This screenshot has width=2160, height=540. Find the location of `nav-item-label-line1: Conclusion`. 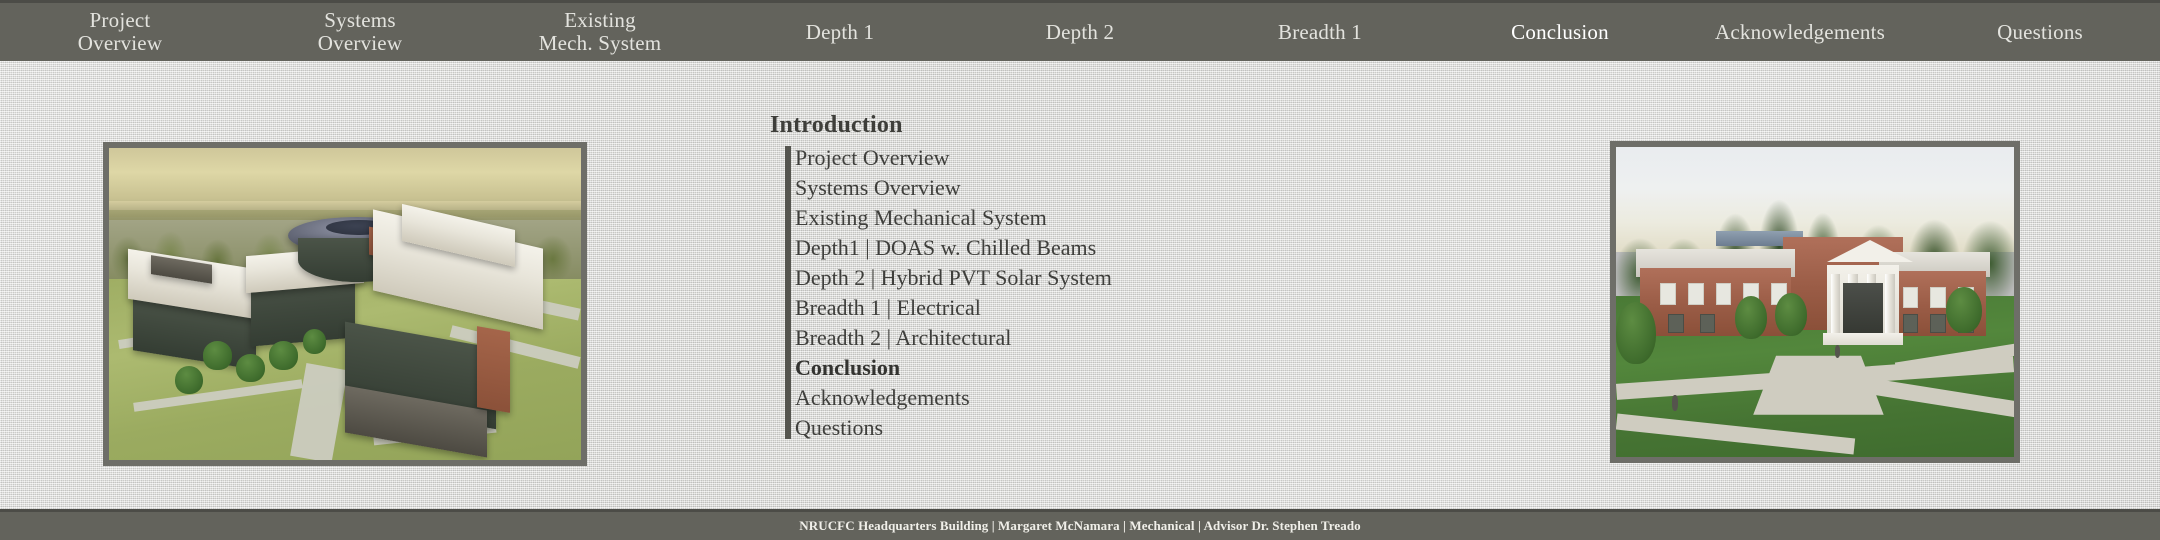

nav-item-label-line1: Conclusion is located at coordinates (1560, 31).